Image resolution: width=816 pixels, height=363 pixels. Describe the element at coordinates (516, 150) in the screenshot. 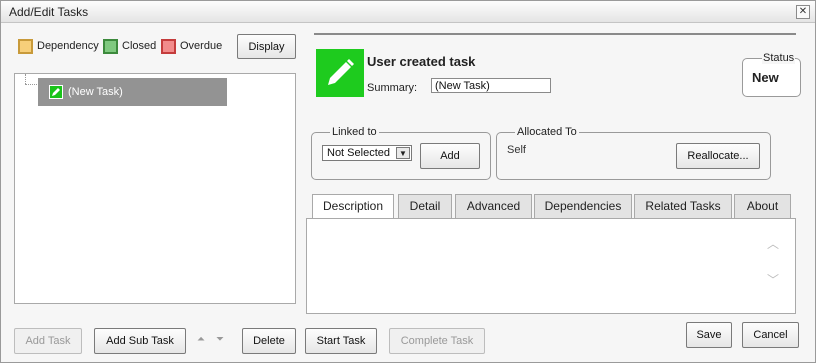

I see `allocated-to-value: Self` at that location.